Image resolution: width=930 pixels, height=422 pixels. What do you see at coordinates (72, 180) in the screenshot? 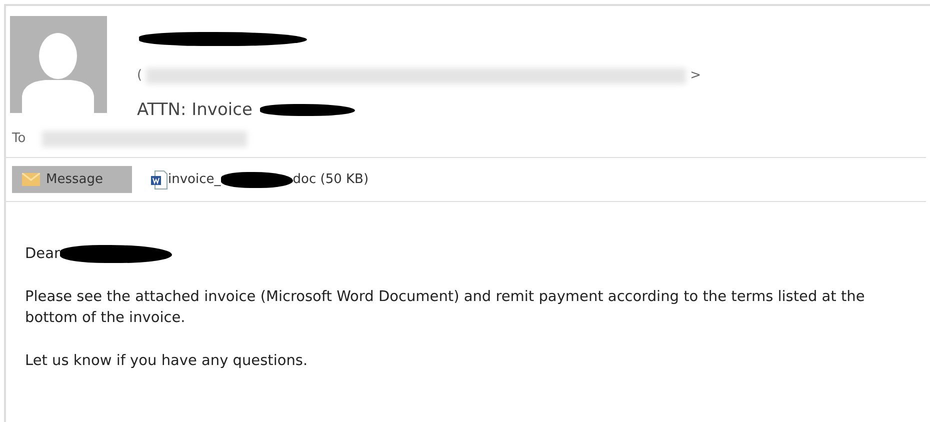
I see `message-tab: Message` at bounding box center [72, 180].